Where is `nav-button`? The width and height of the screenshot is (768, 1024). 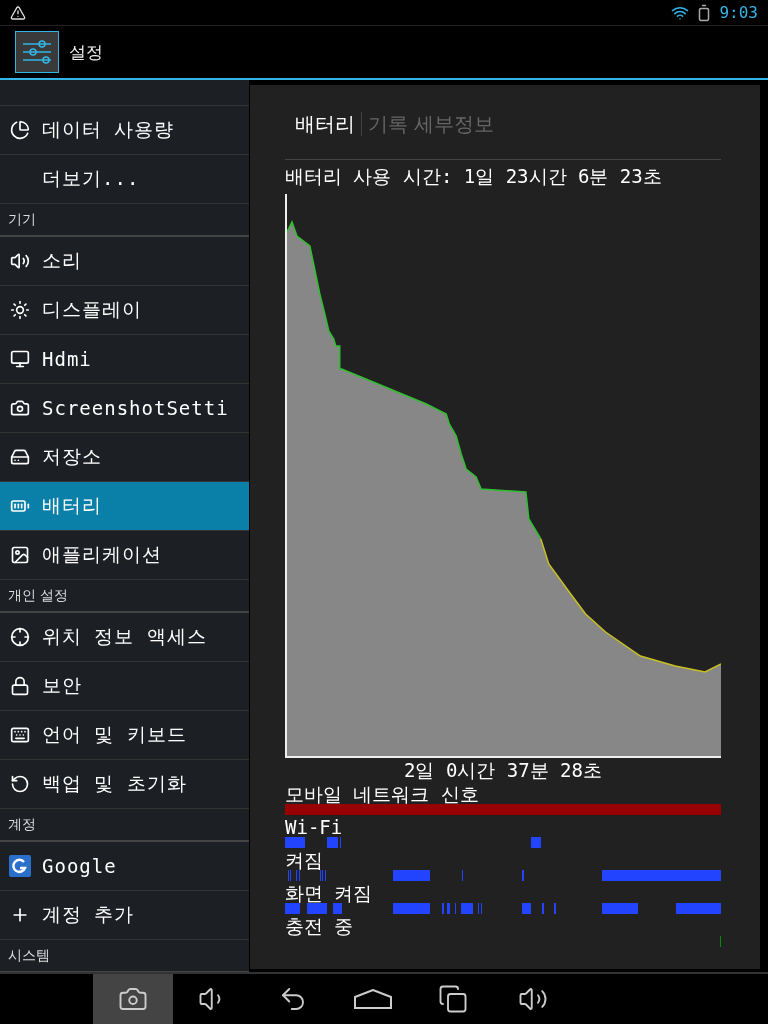
nav-button is located at coordinates (133, 999).